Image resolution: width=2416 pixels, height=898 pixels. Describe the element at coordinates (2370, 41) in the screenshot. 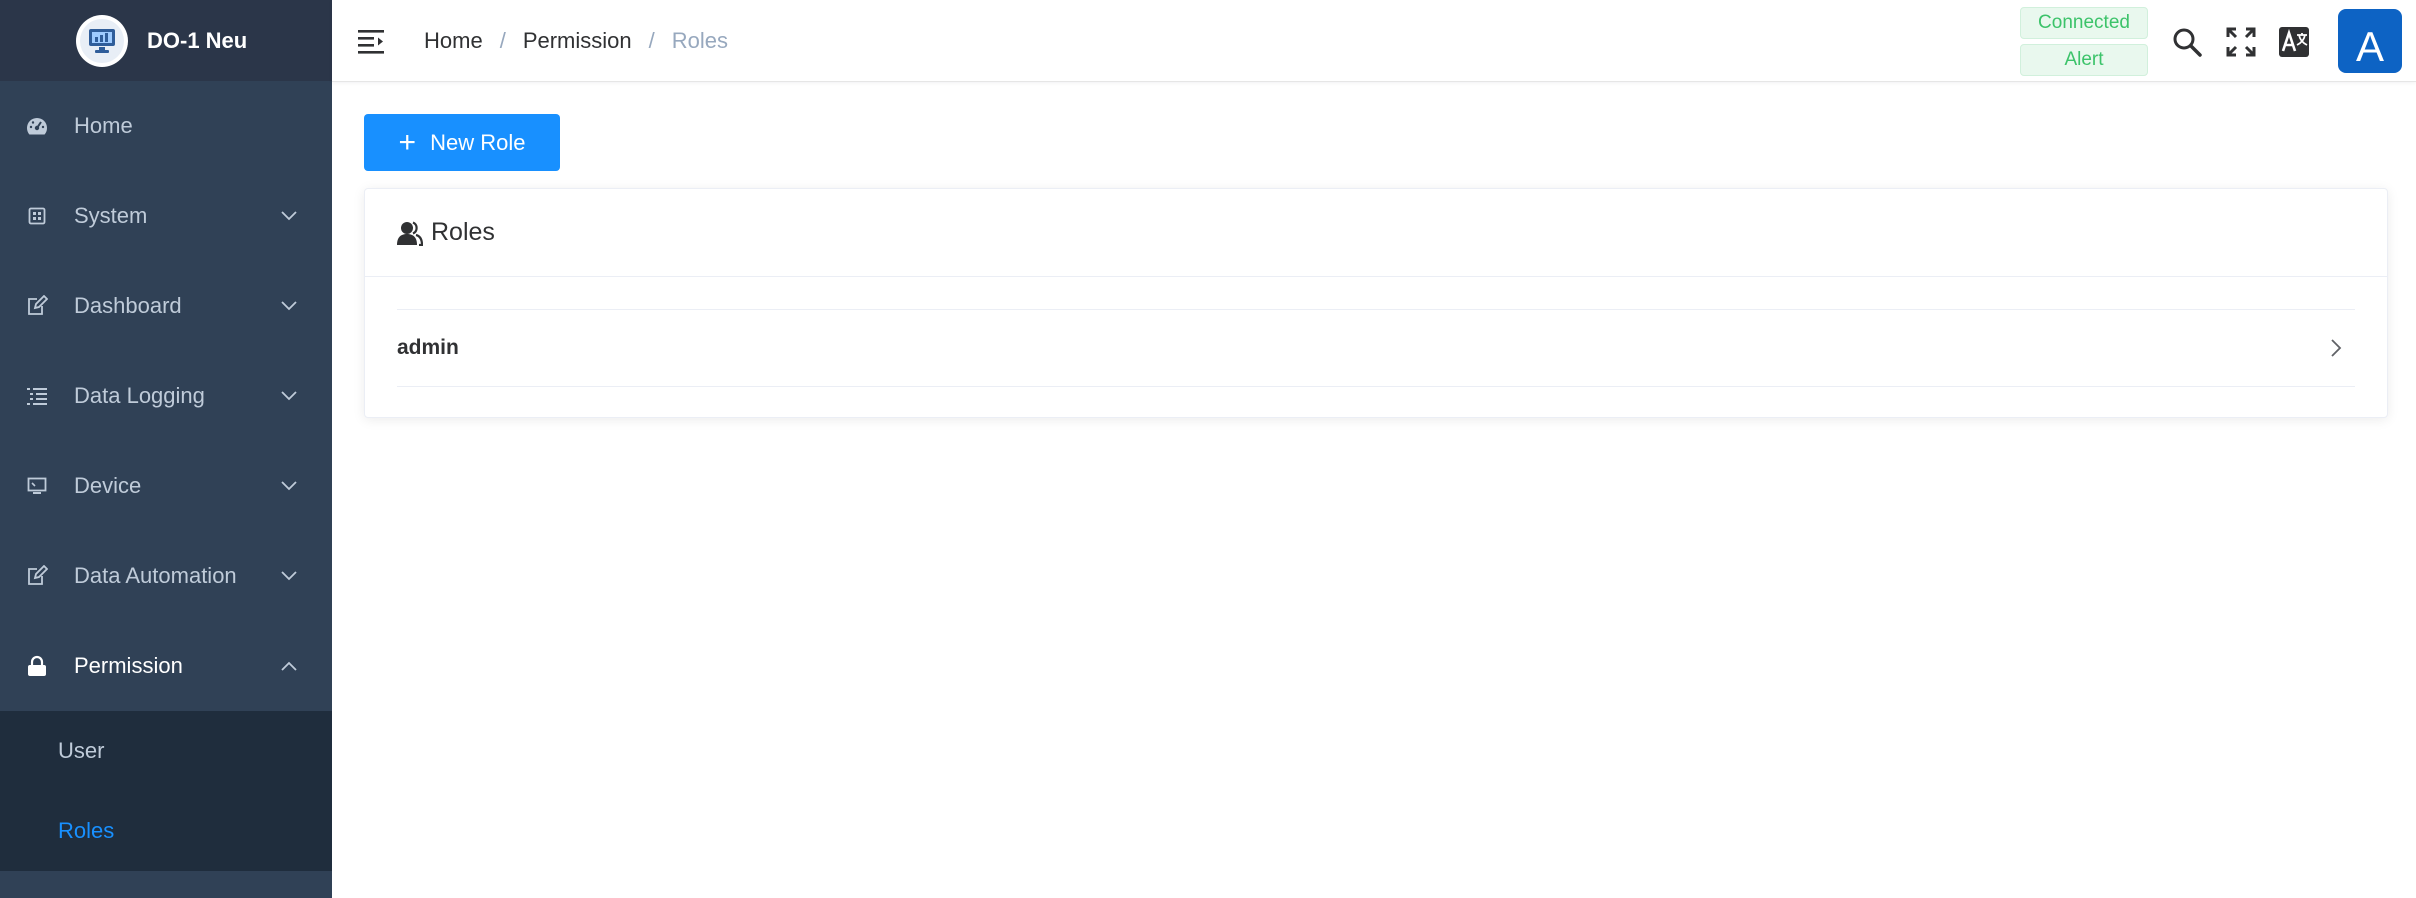

I see `avatar: A` at that location.